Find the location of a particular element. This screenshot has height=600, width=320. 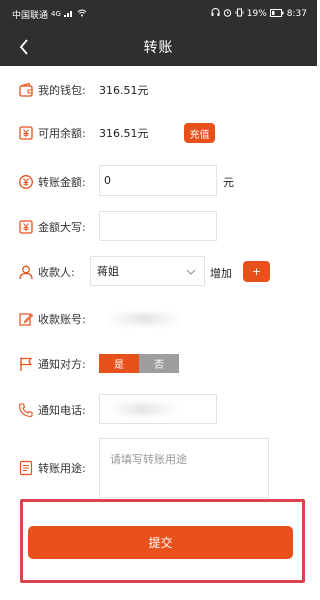

page-title: 转账 is located at coordinates (158, 48).